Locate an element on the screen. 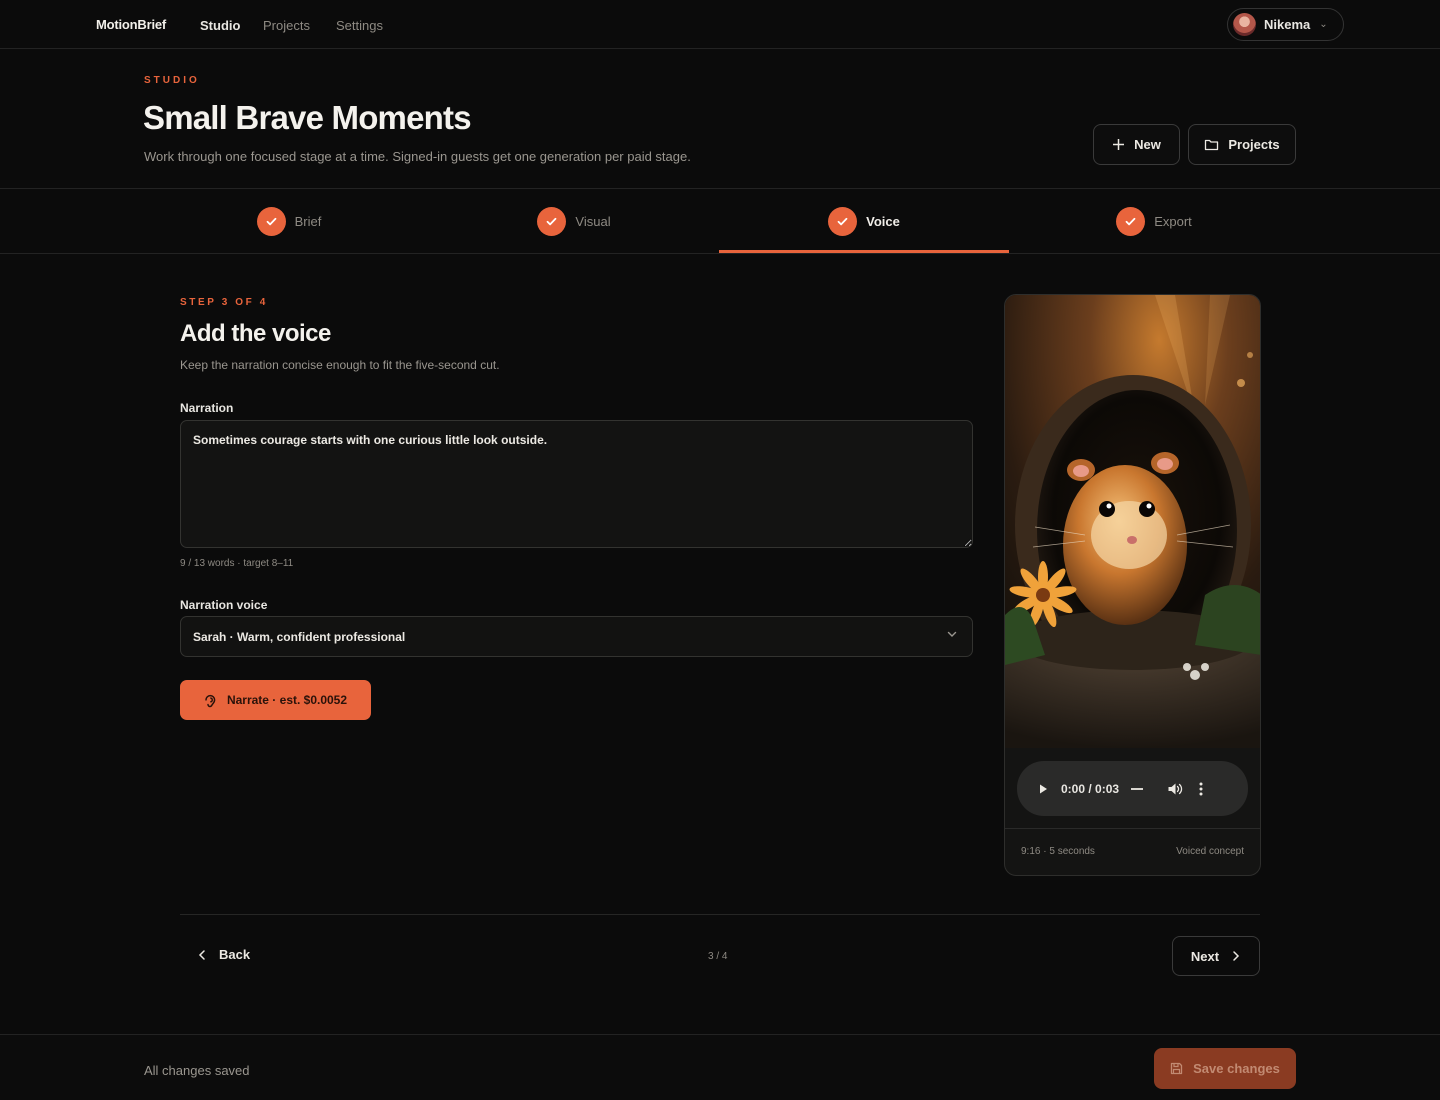 Image resolution: width=1440 pixels, height=1100 pixels. step-brief: Brief is located at coordinates (289, 221).